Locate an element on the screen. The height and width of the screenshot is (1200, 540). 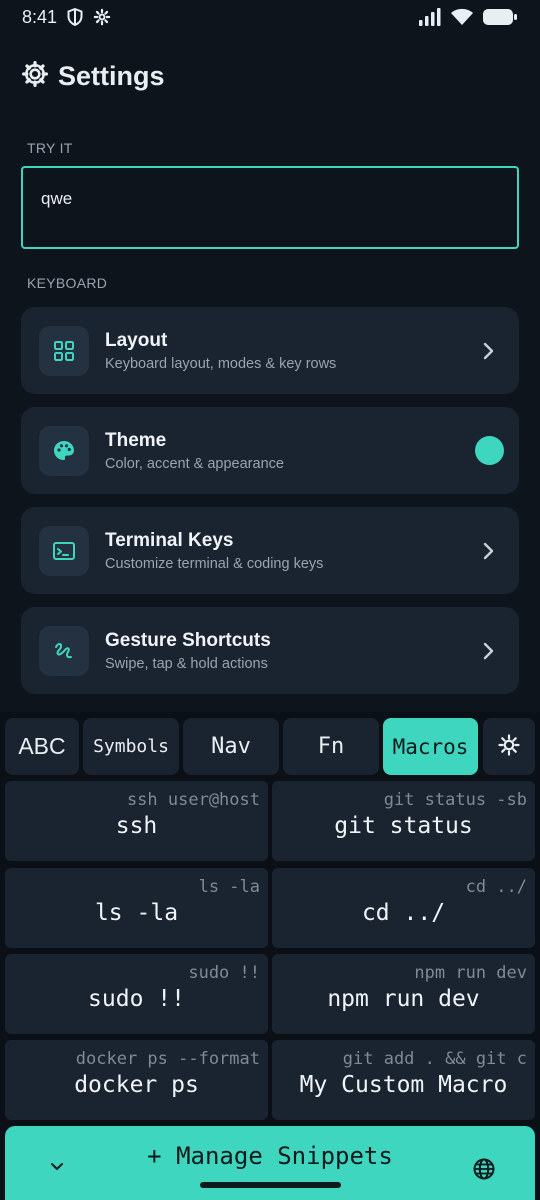
signal-icon is located at coordinates (430, 17).